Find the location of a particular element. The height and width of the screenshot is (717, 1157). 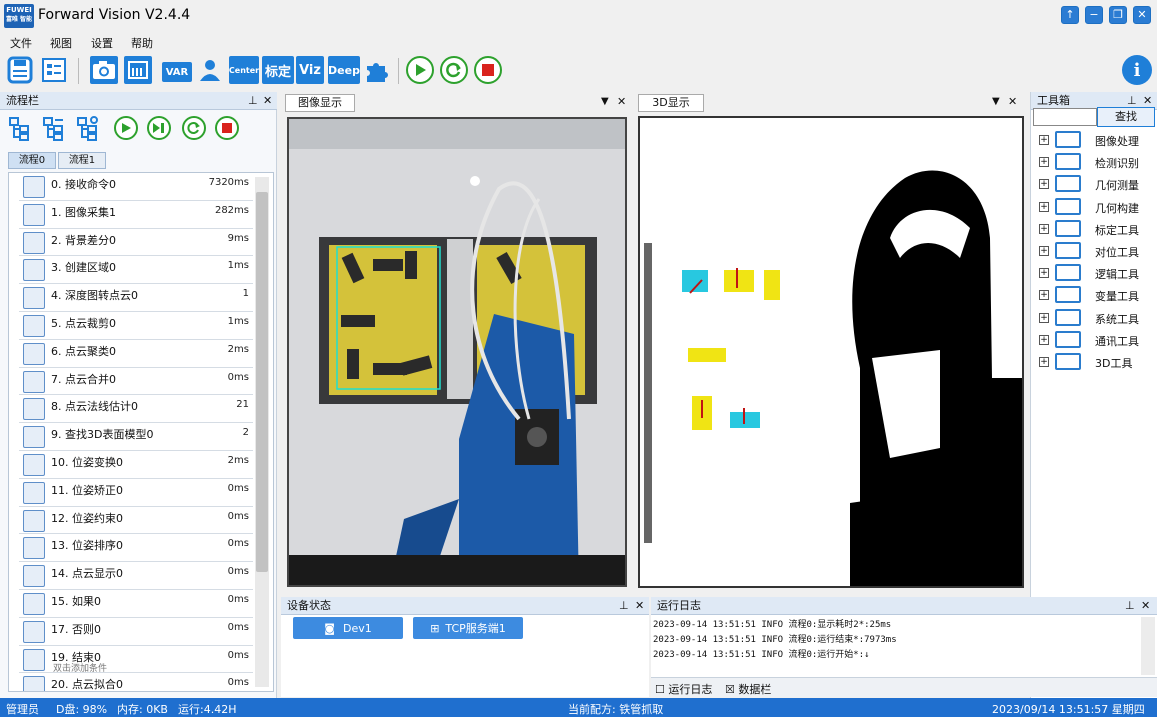

flow-item: 2. 背景差分0 9ms is located at coordinates (136, 243).